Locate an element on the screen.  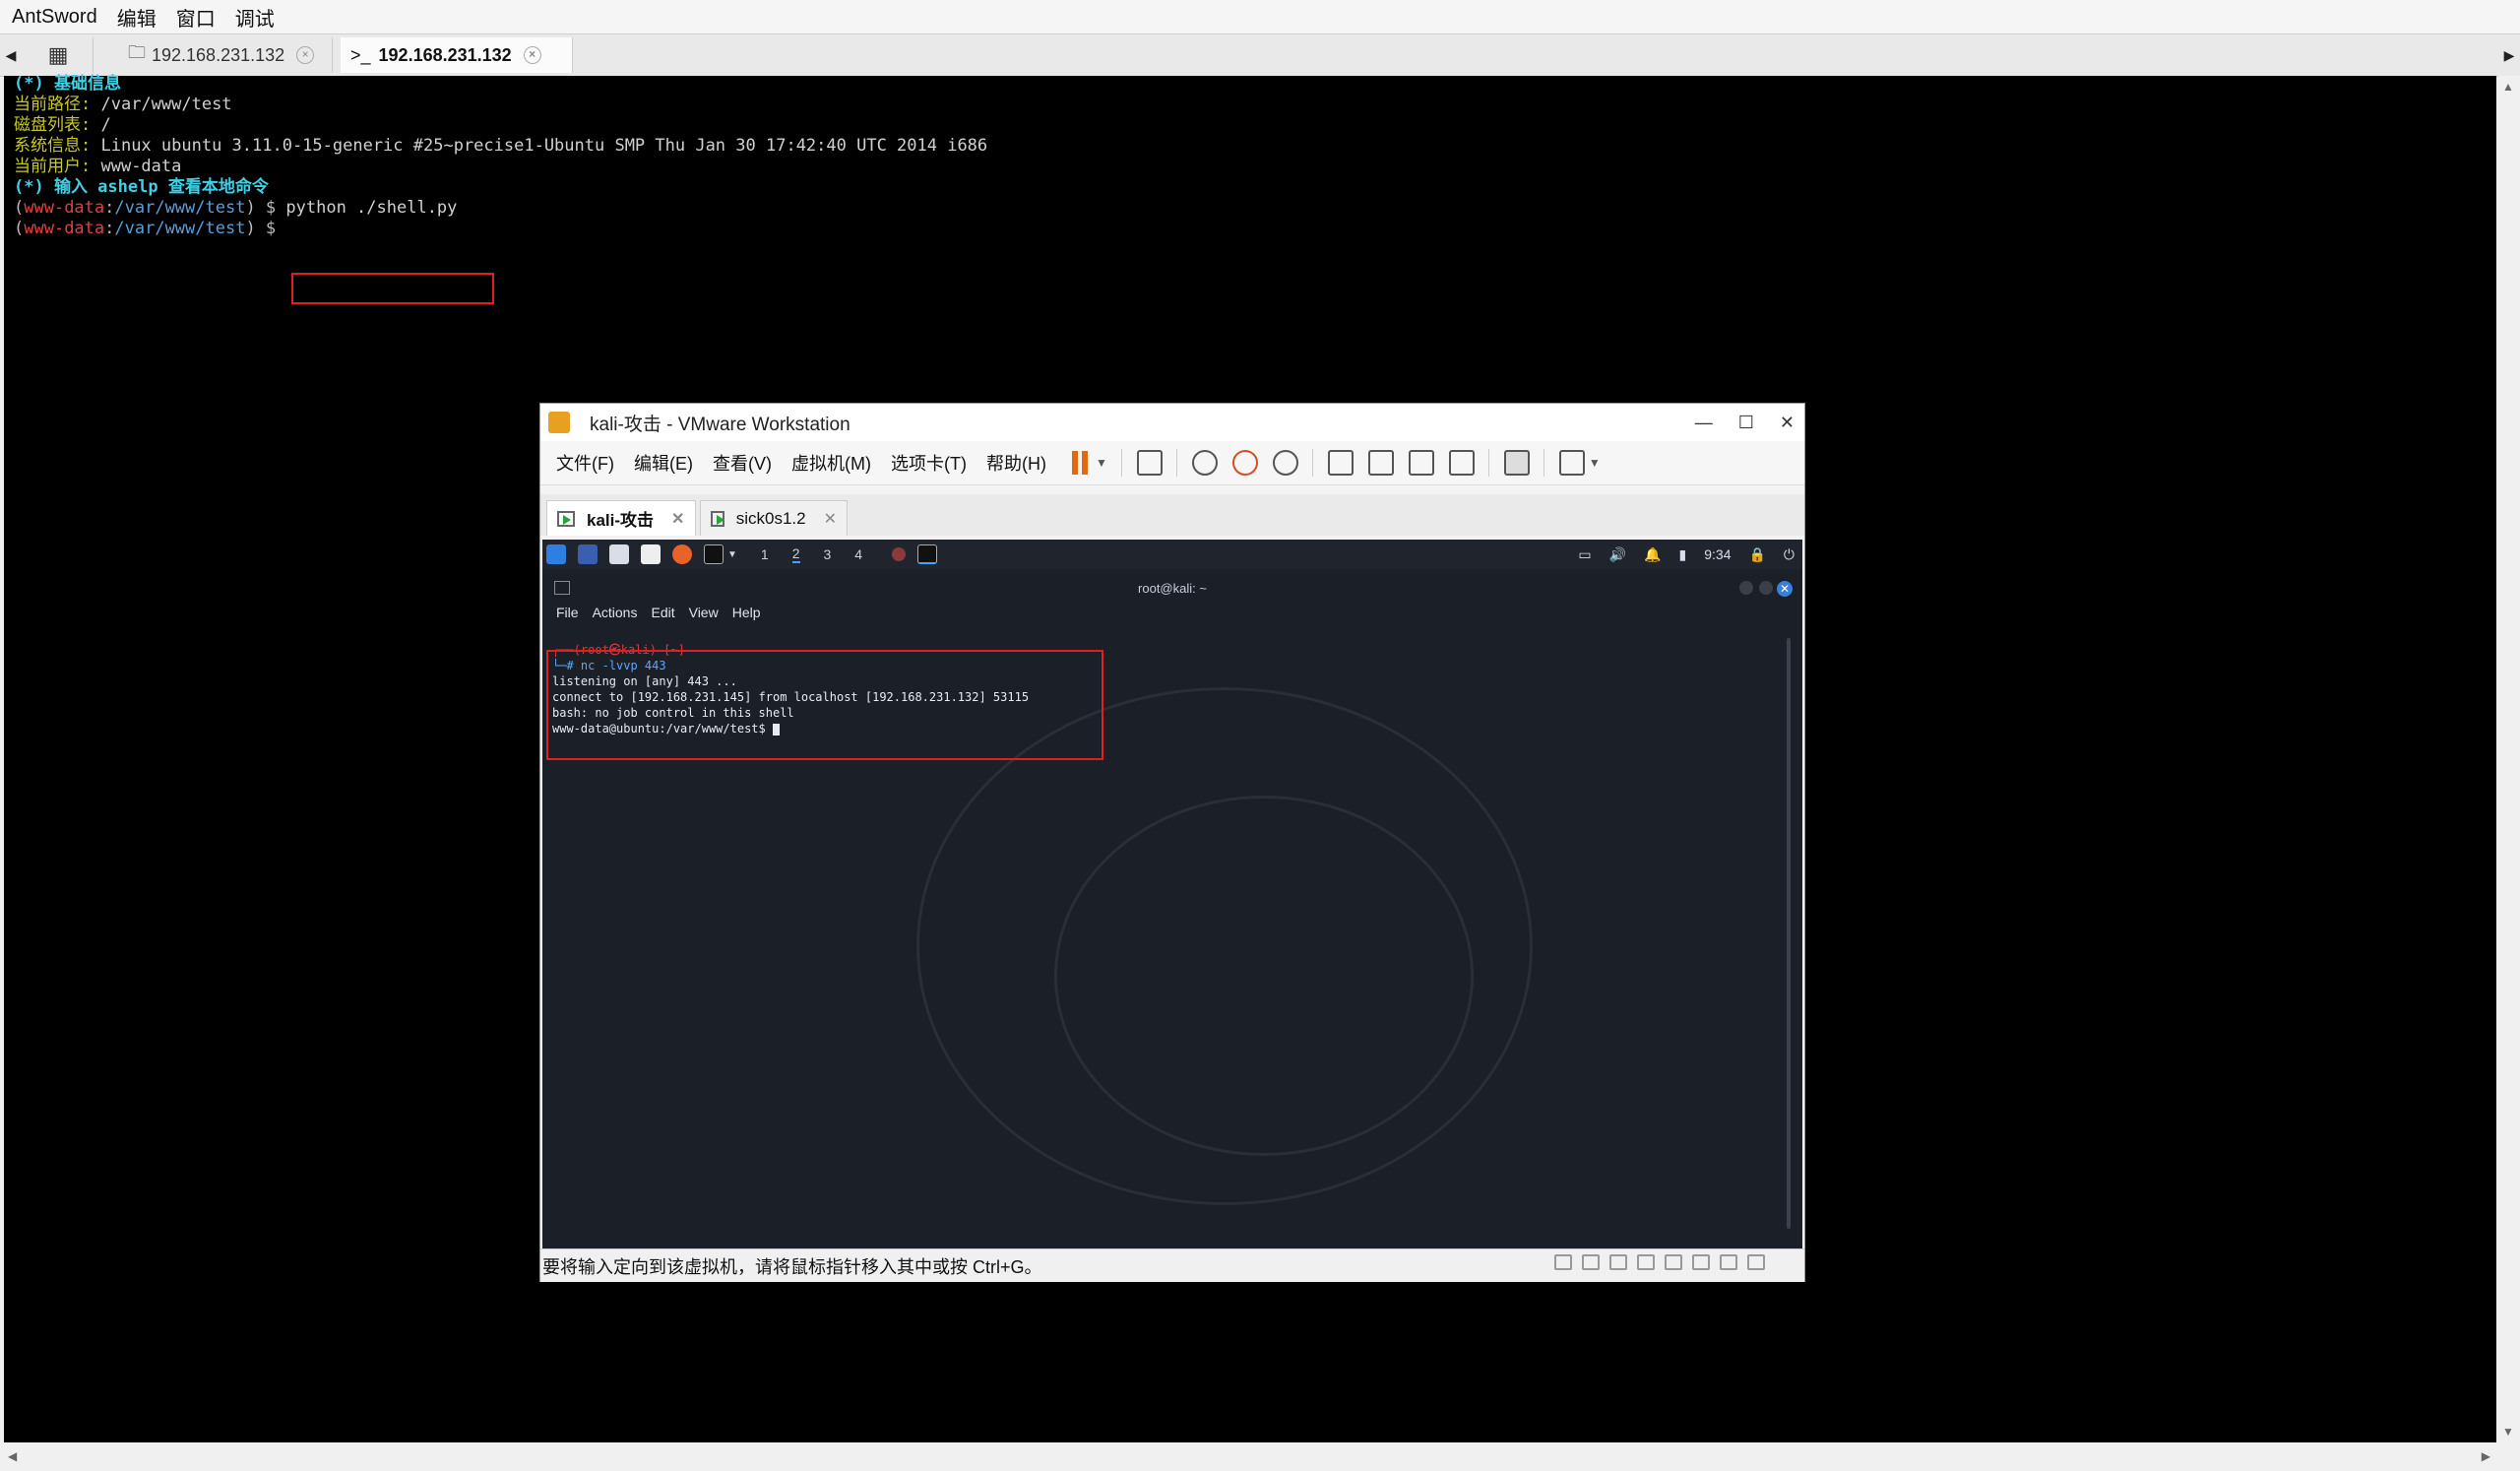
terminal-window-icon is located at coordinates (927, 554).